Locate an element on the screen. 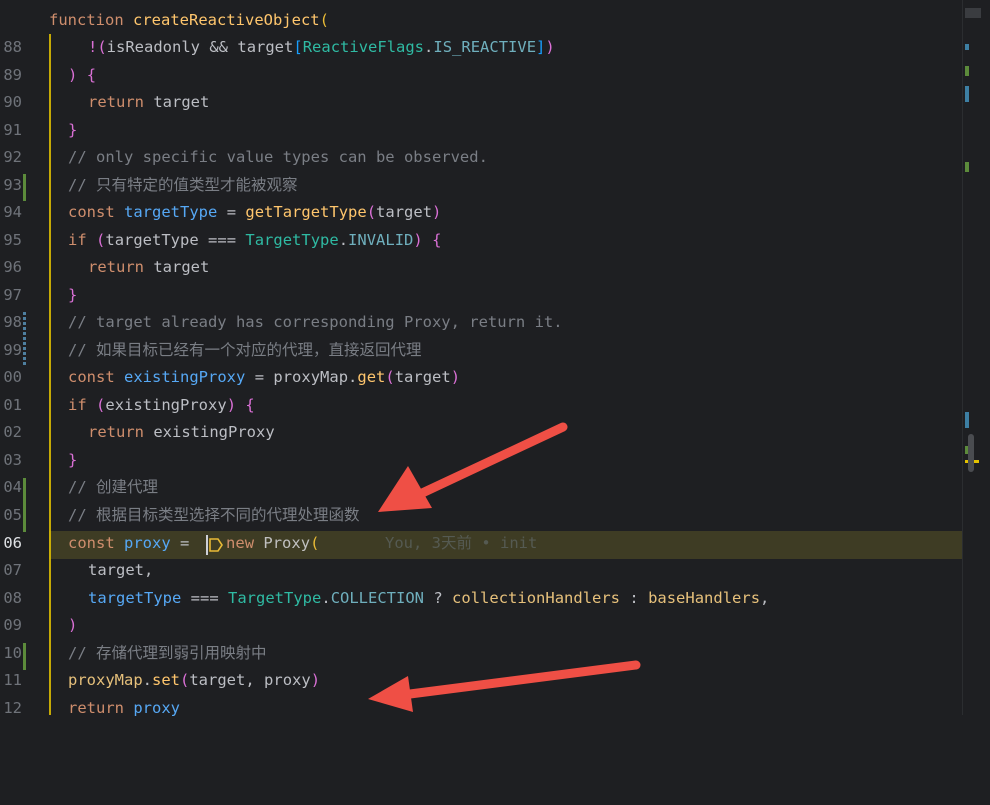  line-number: 92 is located at coordinates (12, 157).